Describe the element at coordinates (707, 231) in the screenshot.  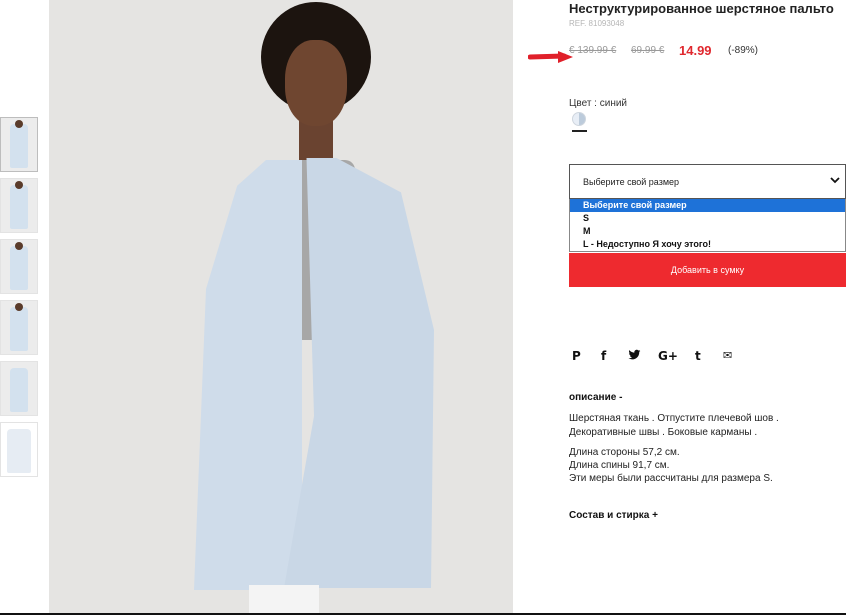
I see `size-option-m: M` at that location.